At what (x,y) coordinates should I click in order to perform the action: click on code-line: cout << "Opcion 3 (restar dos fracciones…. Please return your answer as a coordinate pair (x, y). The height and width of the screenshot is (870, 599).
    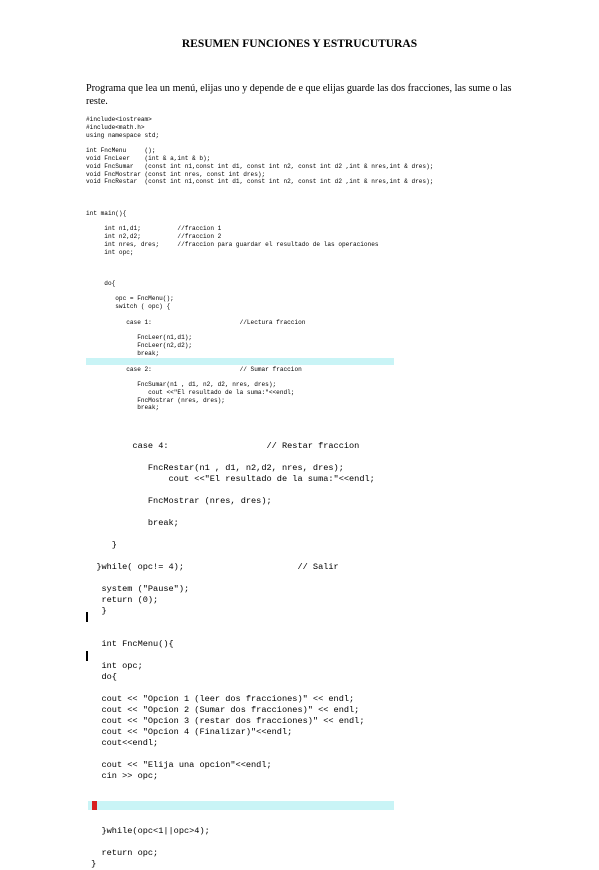
    Looking at the image, I should click on (225, 721).